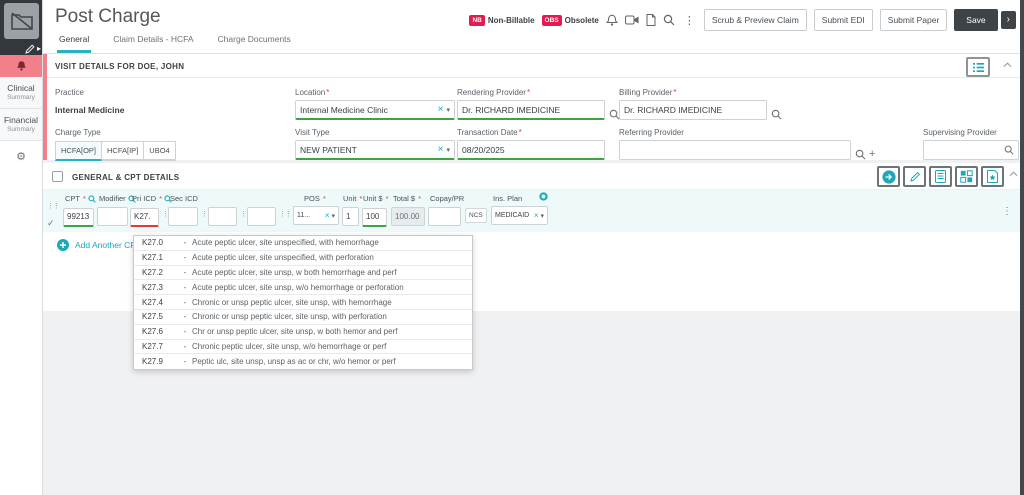 This screenshot has height=495, width=1024. What do you see at coordinates (1009, 150) in the screenshot?
I see `supervising-search-icon` at bounding box center [1009, 150].